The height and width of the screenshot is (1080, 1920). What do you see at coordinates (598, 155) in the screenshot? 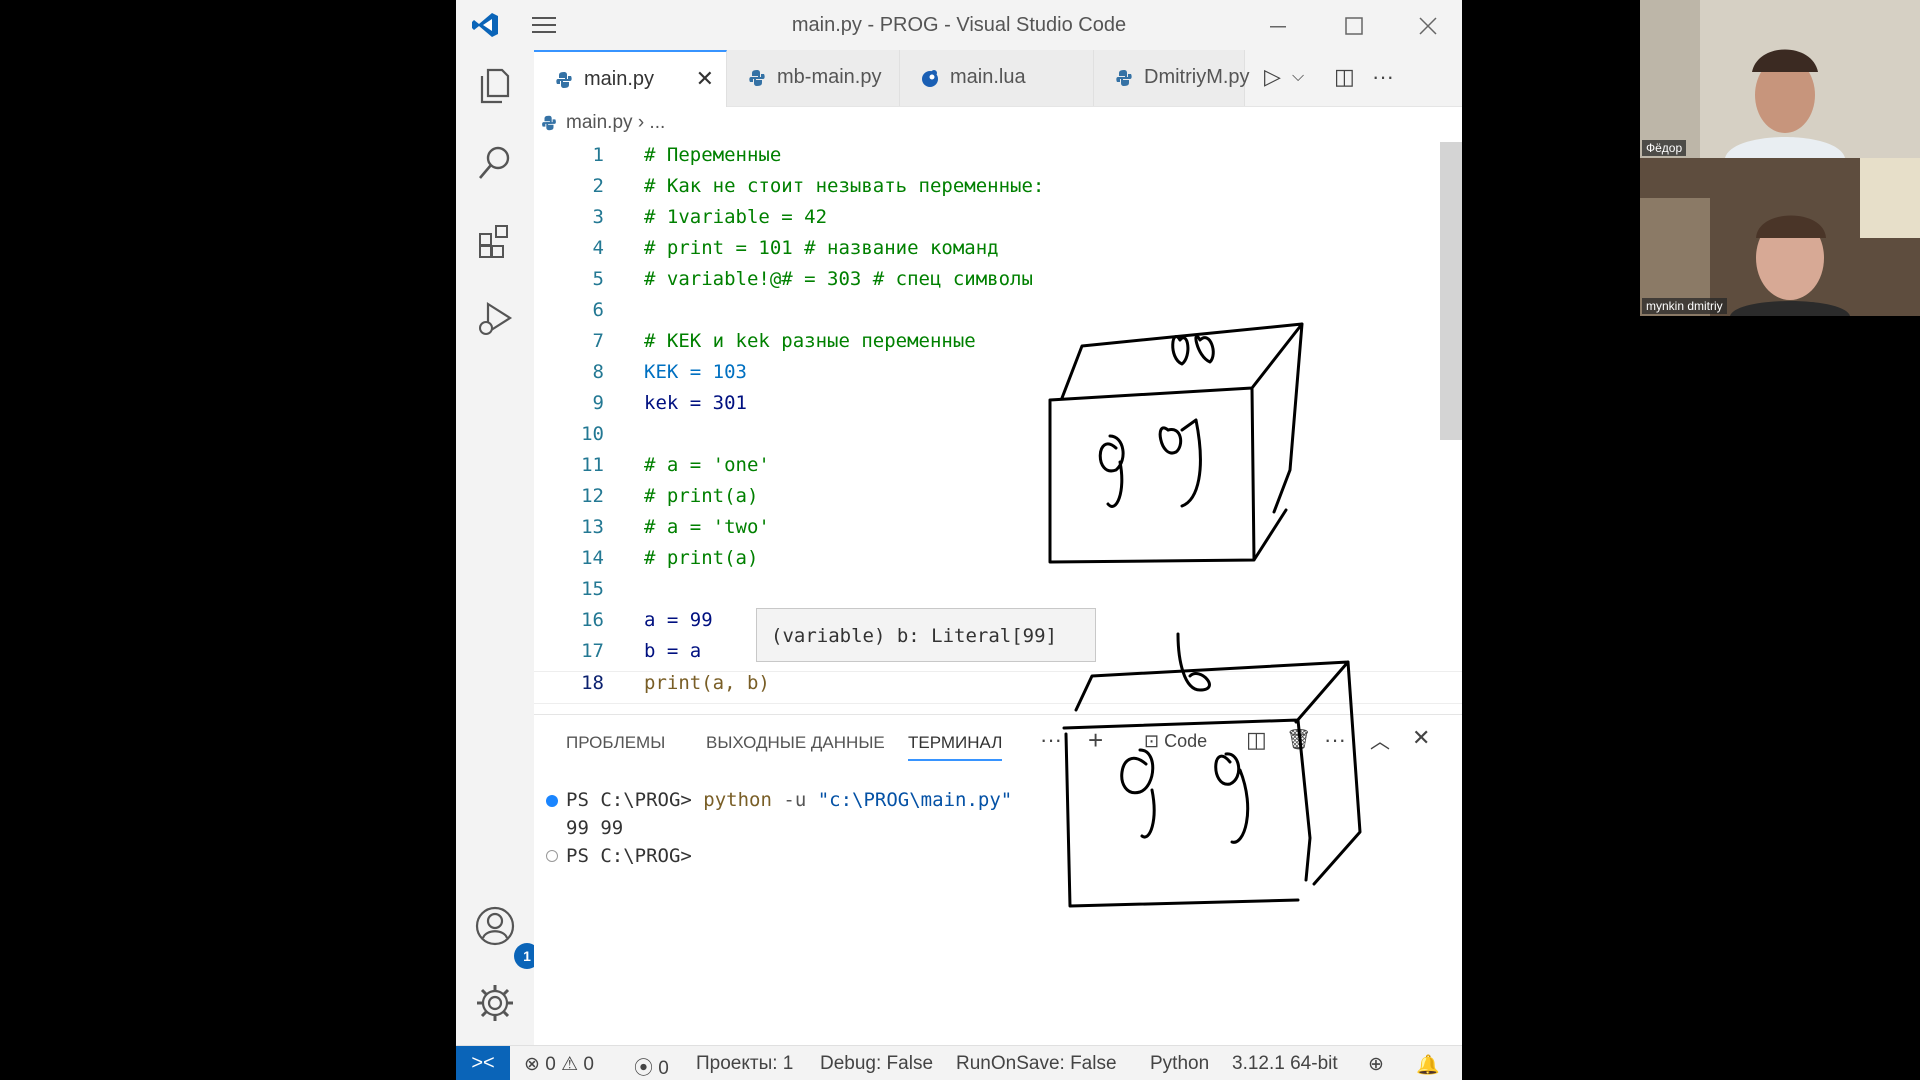
I see `line-number: 1` at bounding box center [598, 155].